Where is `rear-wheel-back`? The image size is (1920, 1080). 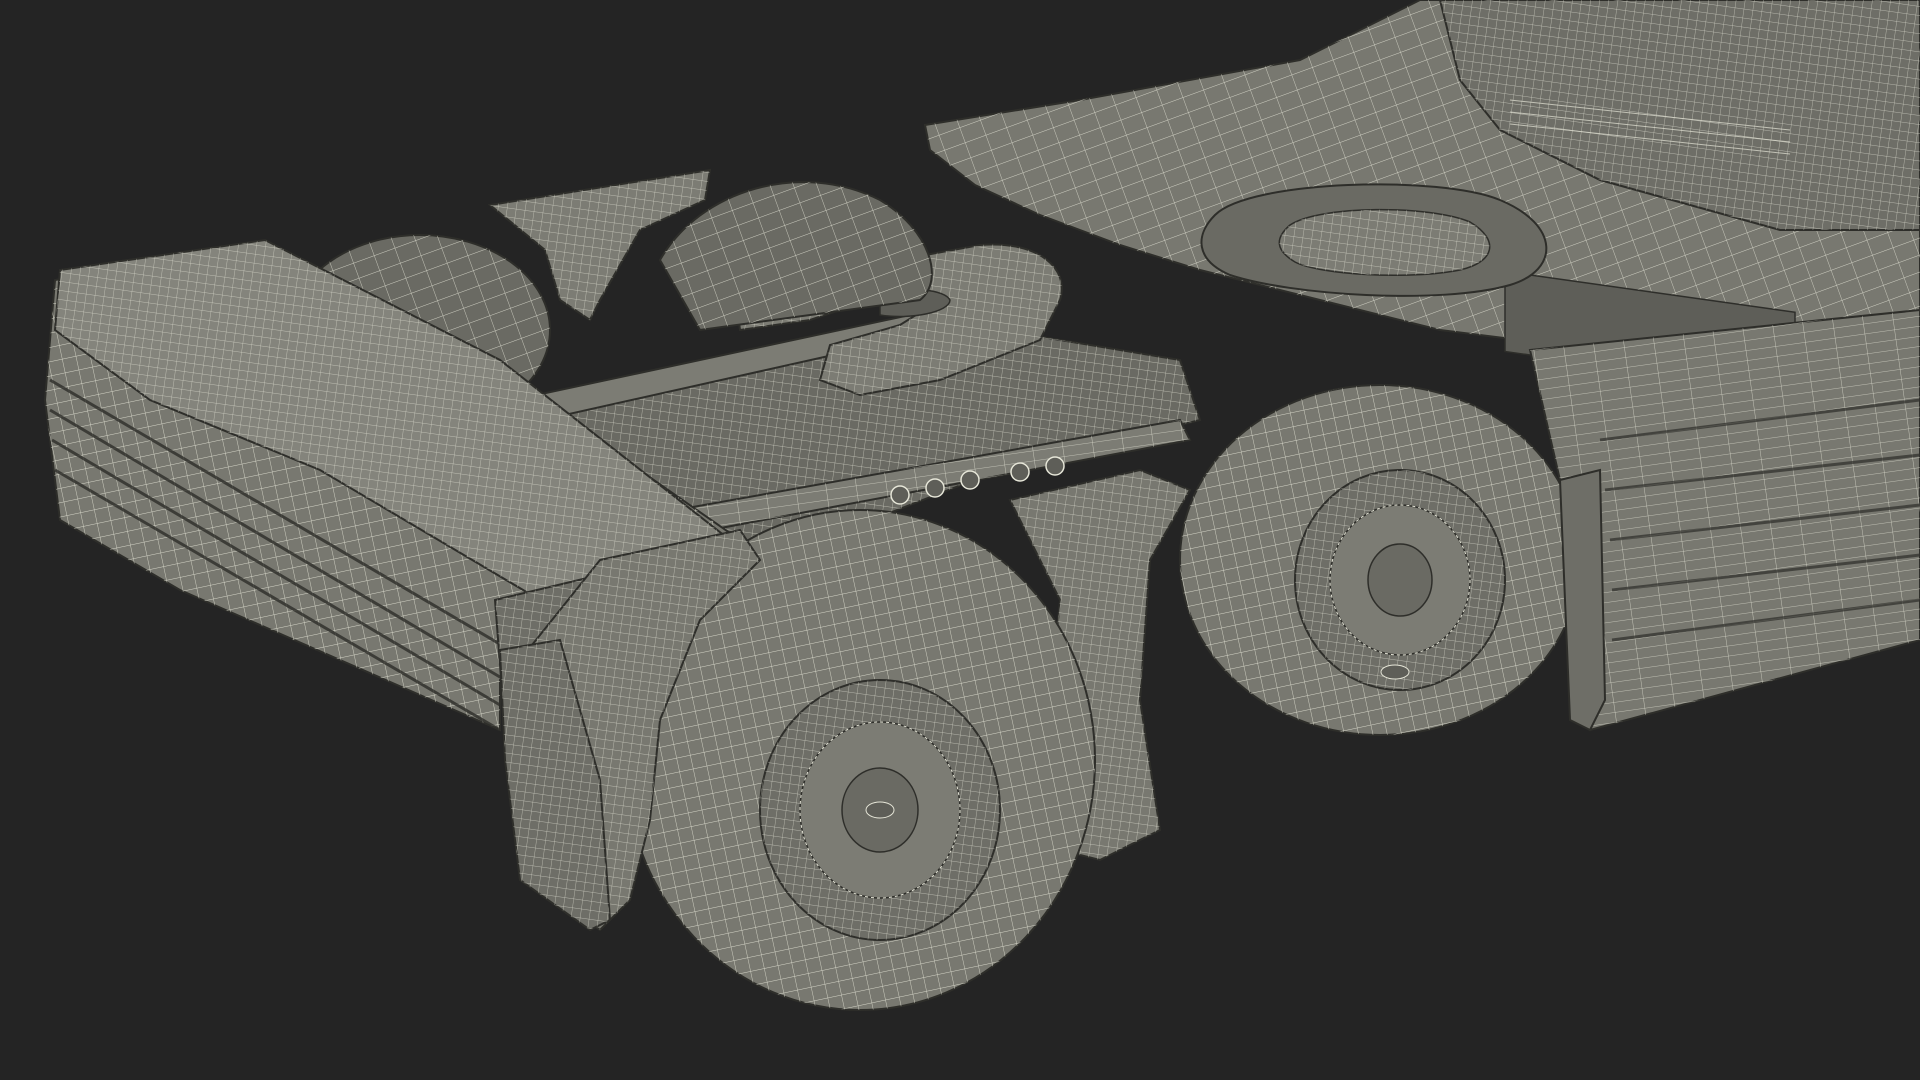
rear-wheel-back is located at coordinates (1380, 560).